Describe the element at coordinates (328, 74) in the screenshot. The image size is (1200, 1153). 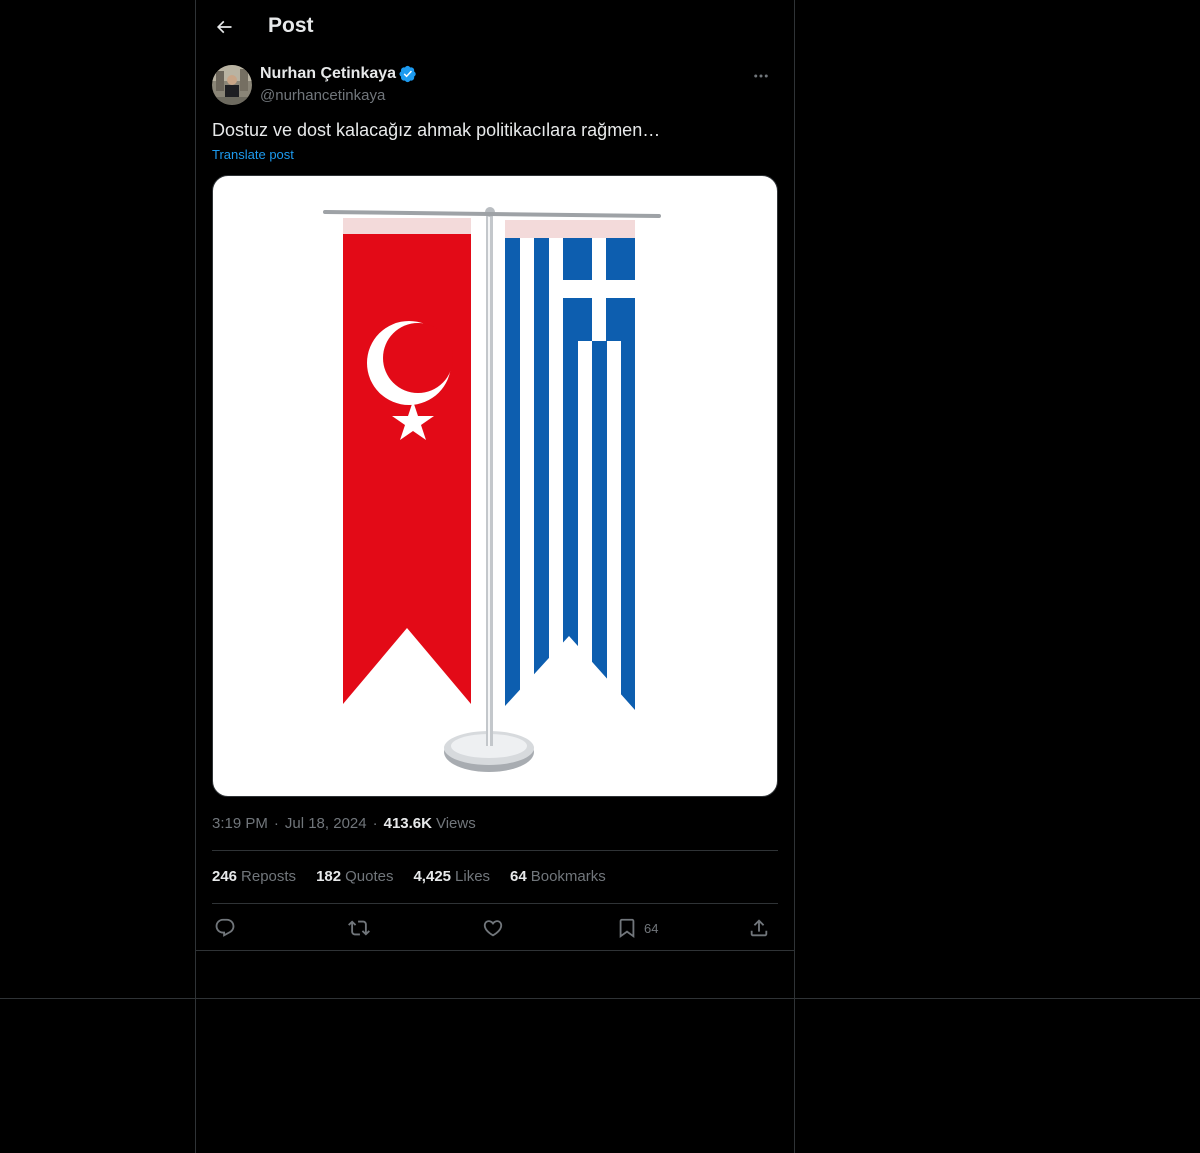
I see `author-display-name: Nurhan Çetinkaya` at that location.